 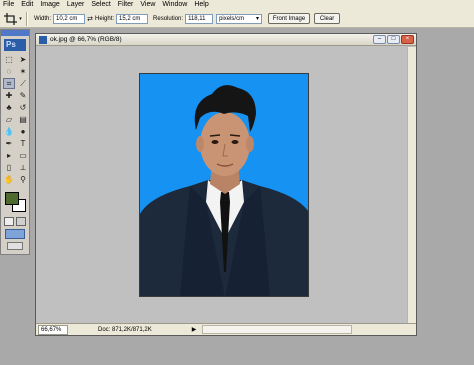 I want to click on path-selection-tool-icon: ▸, so click(x=9, y=155).